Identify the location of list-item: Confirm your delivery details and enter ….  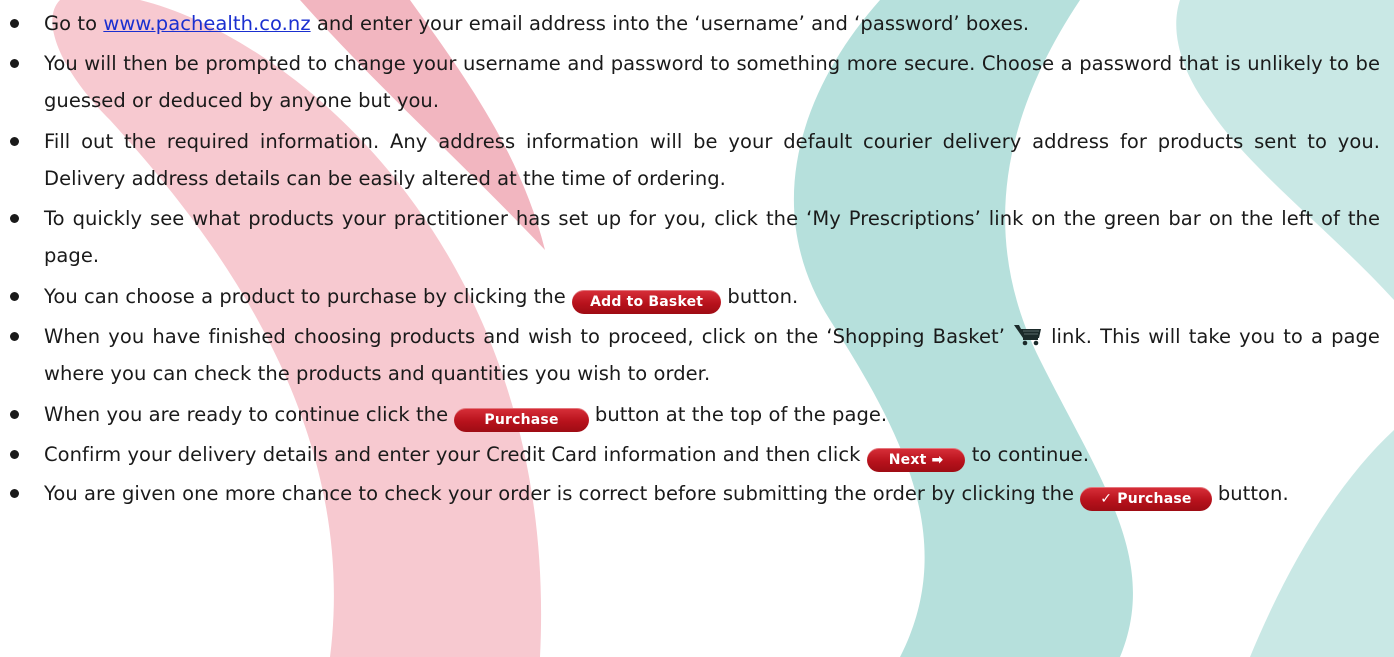
(695, 454).